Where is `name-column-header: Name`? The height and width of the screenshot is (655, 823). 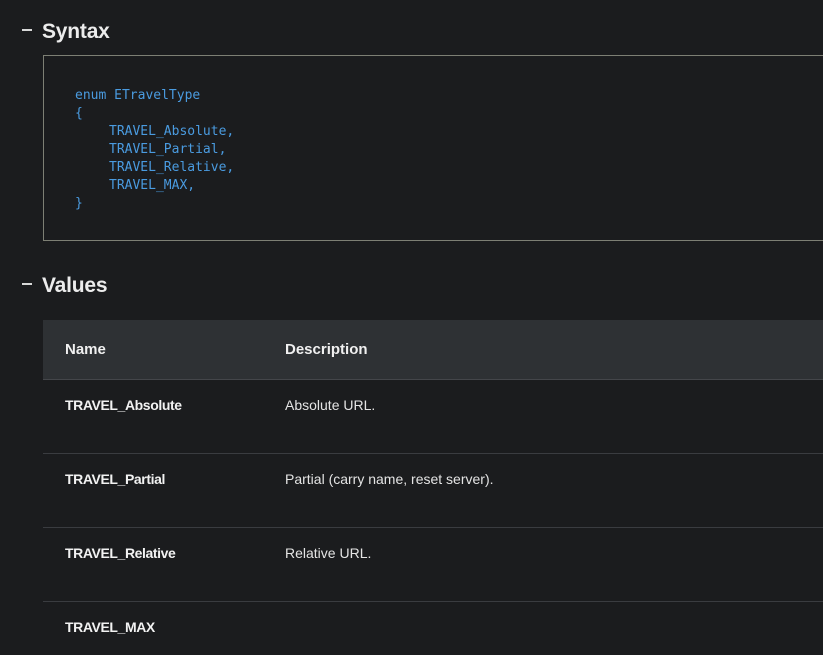 name-column-header: Name is located at coordinates (164, 350).